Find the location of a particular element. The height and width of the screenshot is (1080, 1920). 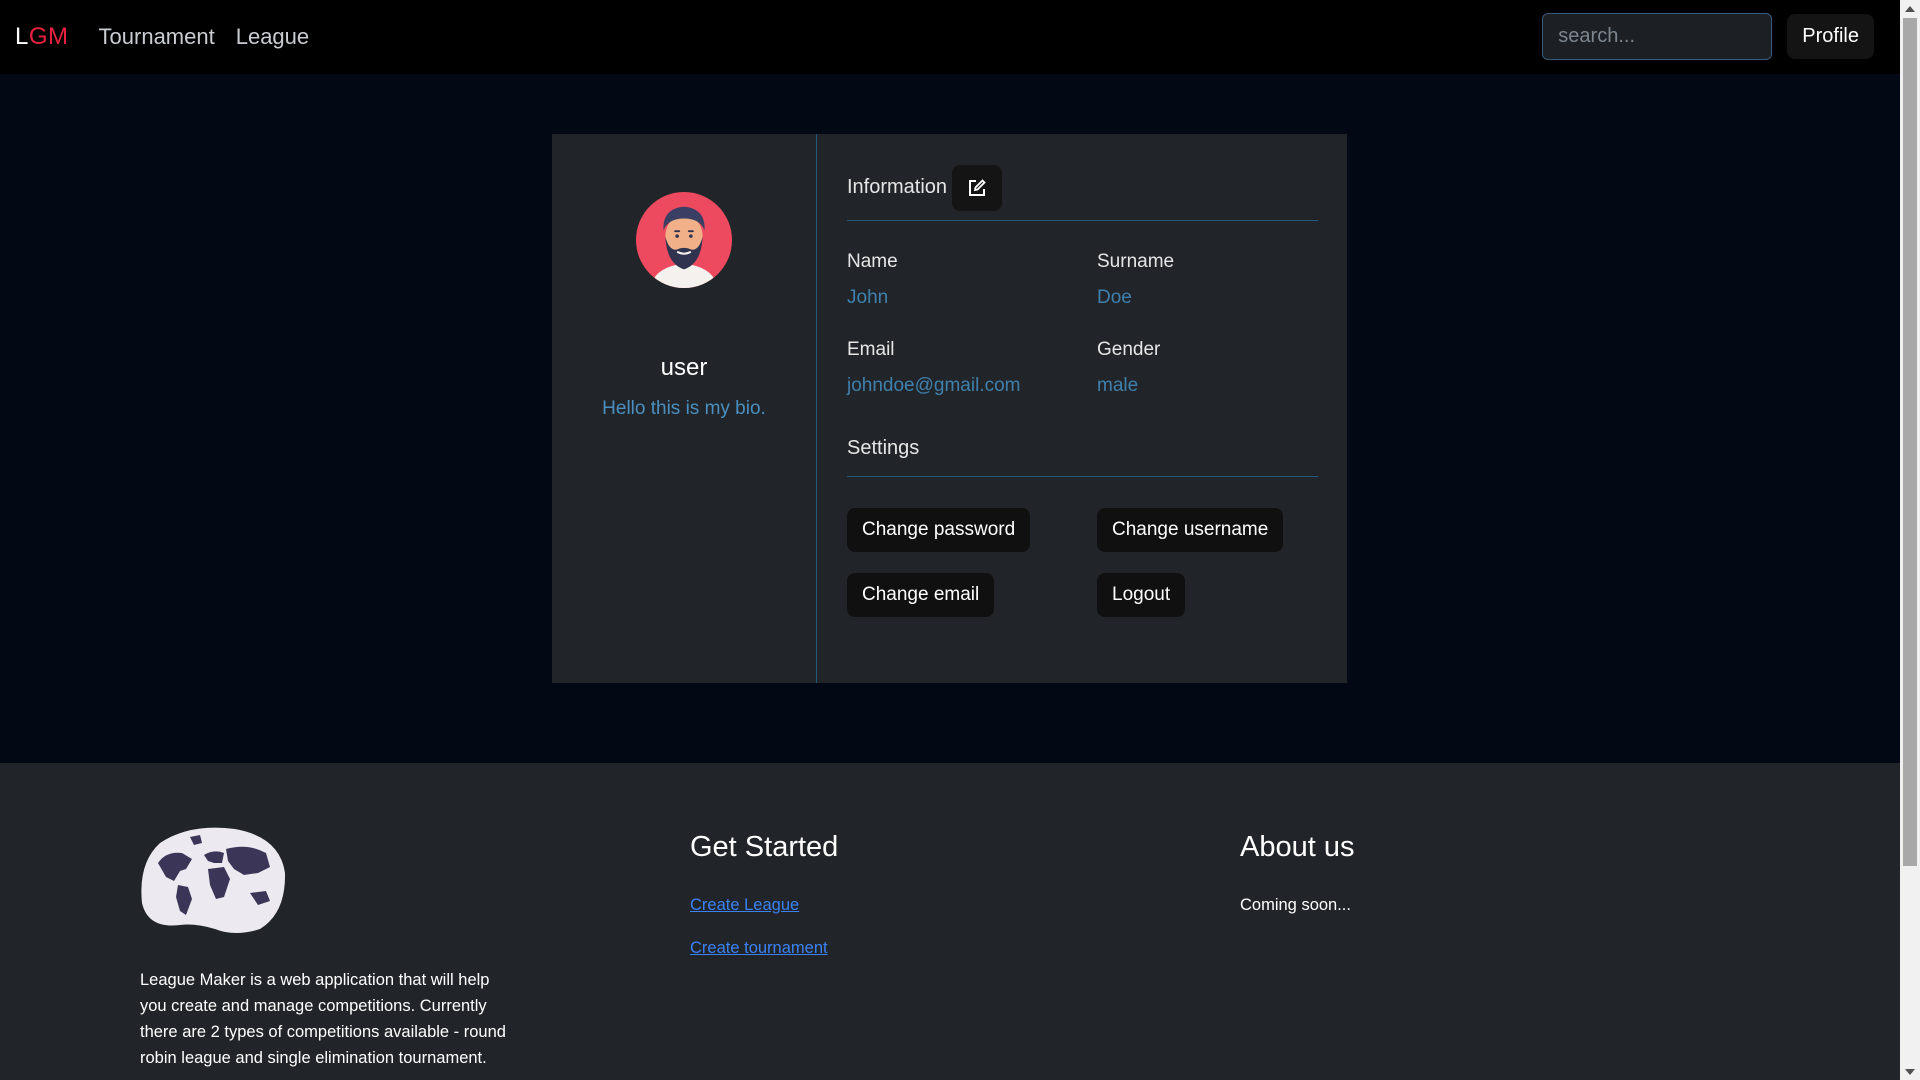

field-label: Email is located at coordinates (871, 349).